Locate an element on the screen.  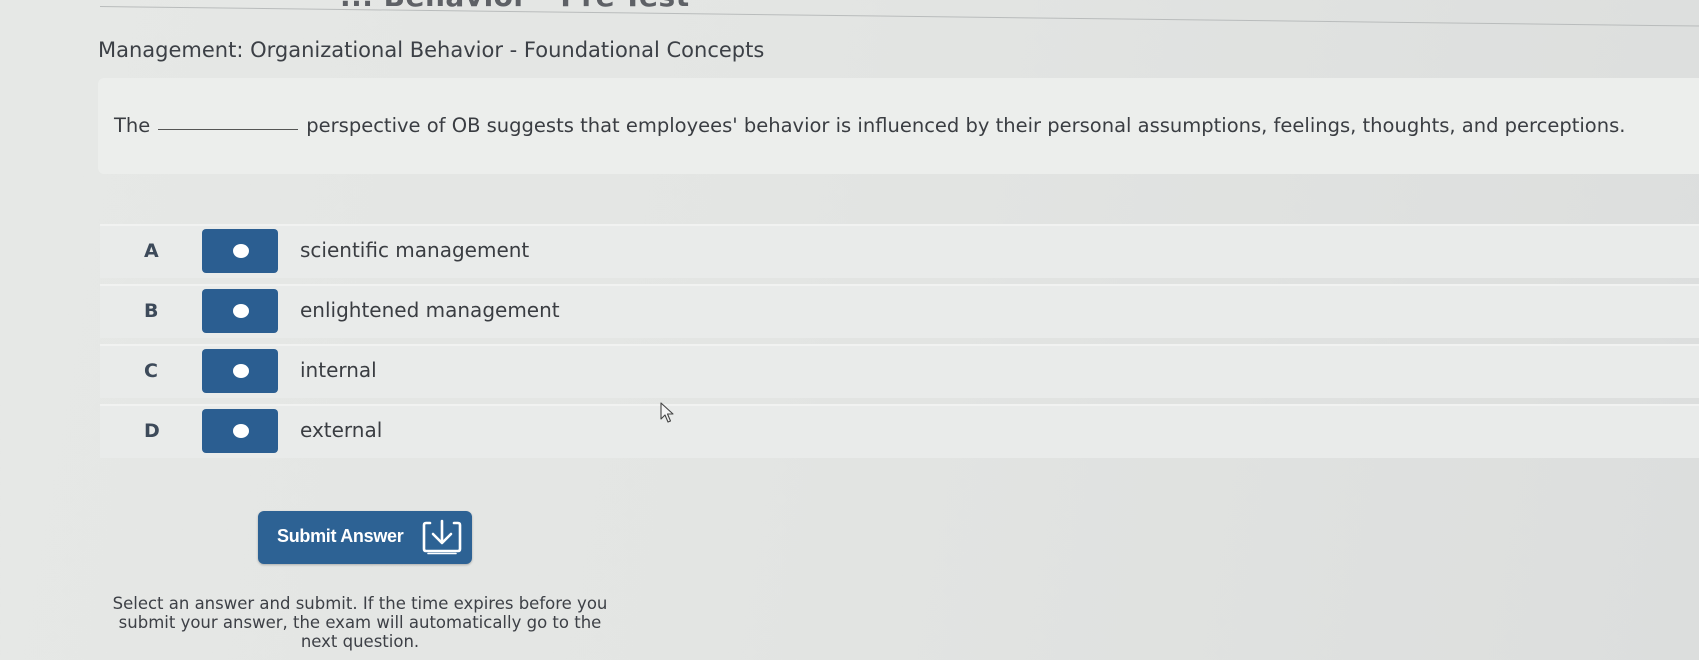
option-row-c: C internal is located at coordinates (899, 371).